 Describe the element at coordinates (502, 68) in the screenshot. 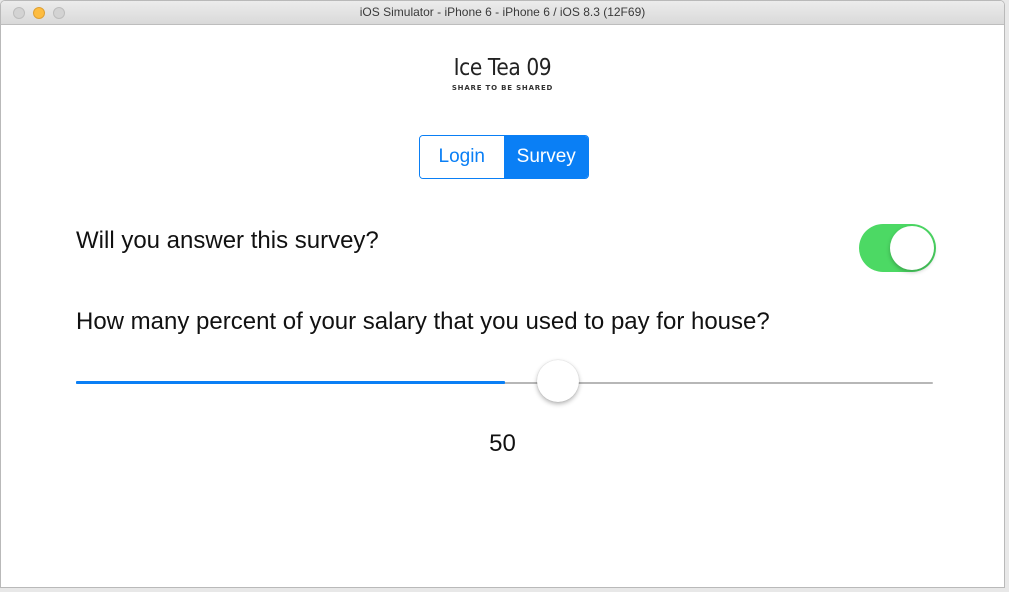

I see `logo-title: Ice Tea 09` at that location.